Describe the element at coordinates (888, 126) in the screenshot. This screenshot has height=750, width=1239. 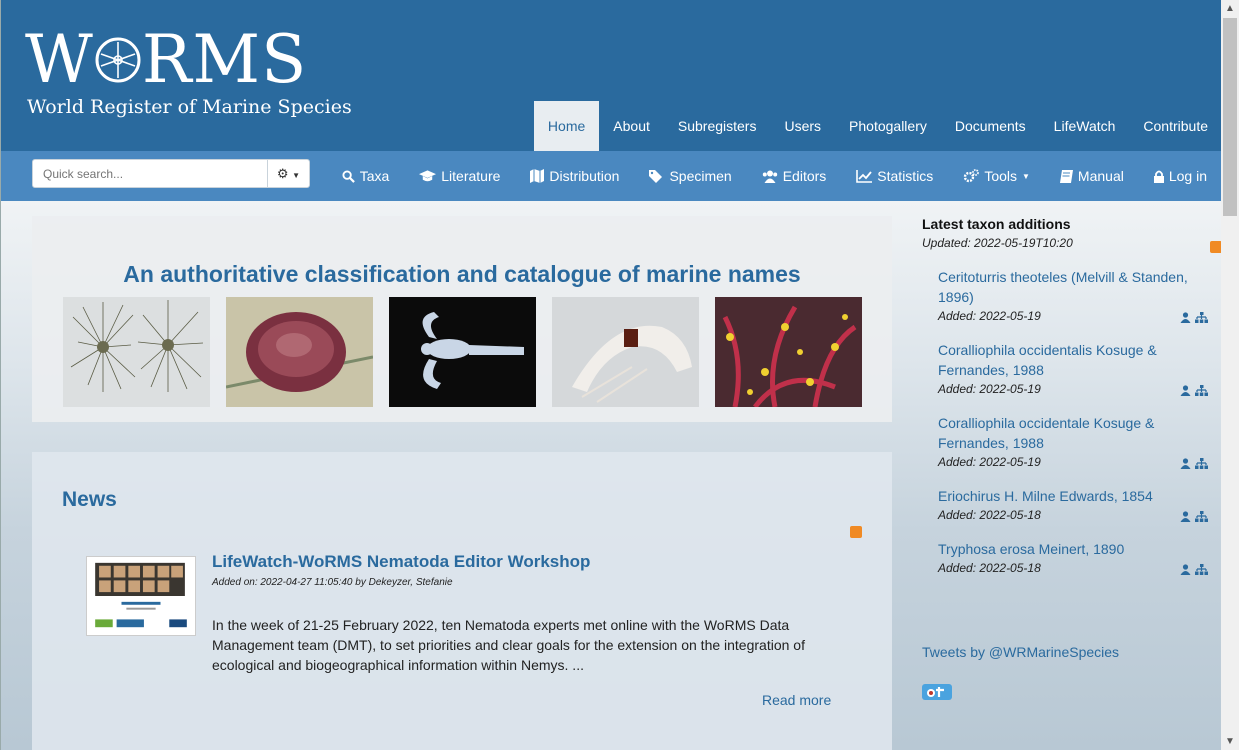
I see `nav-photogallery: Photogallery` at that location.